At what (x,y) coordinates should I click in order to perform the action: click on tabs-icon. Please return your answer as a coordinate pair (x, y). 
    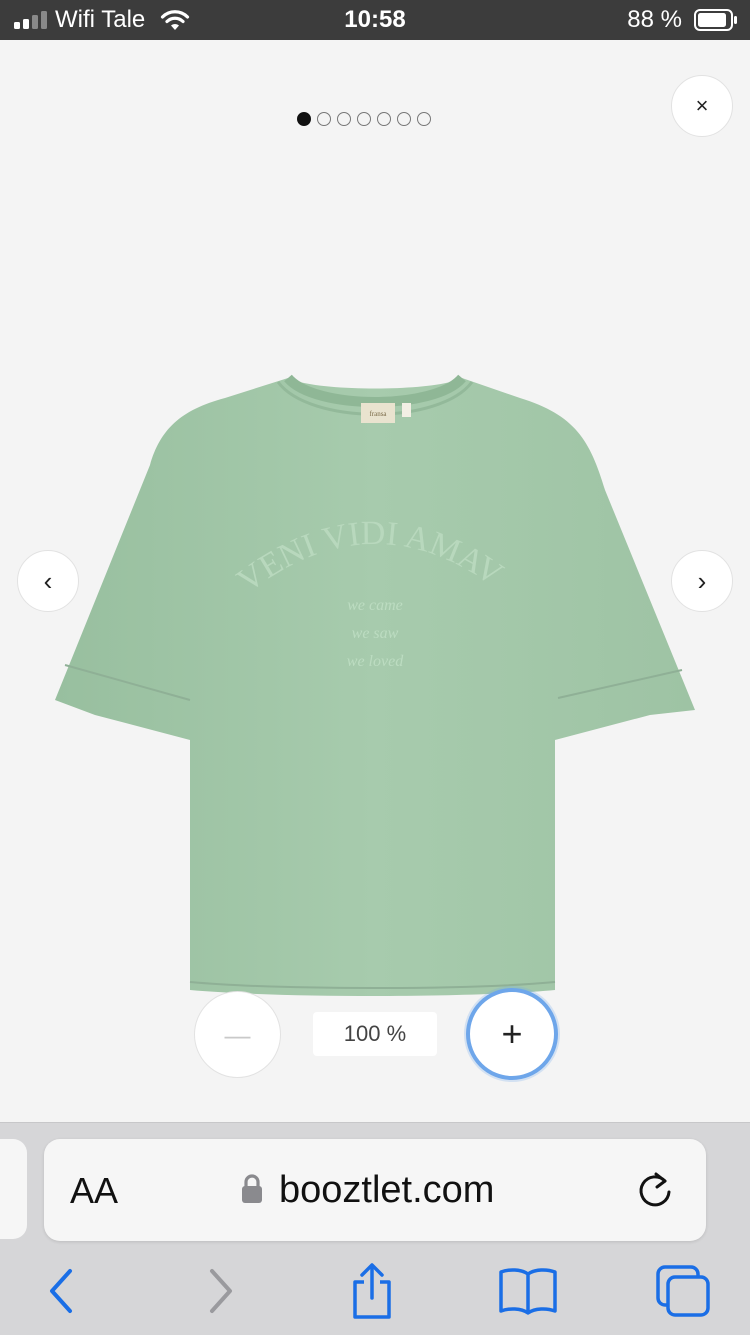
    Looking at the image, I should click on (683, 1291).